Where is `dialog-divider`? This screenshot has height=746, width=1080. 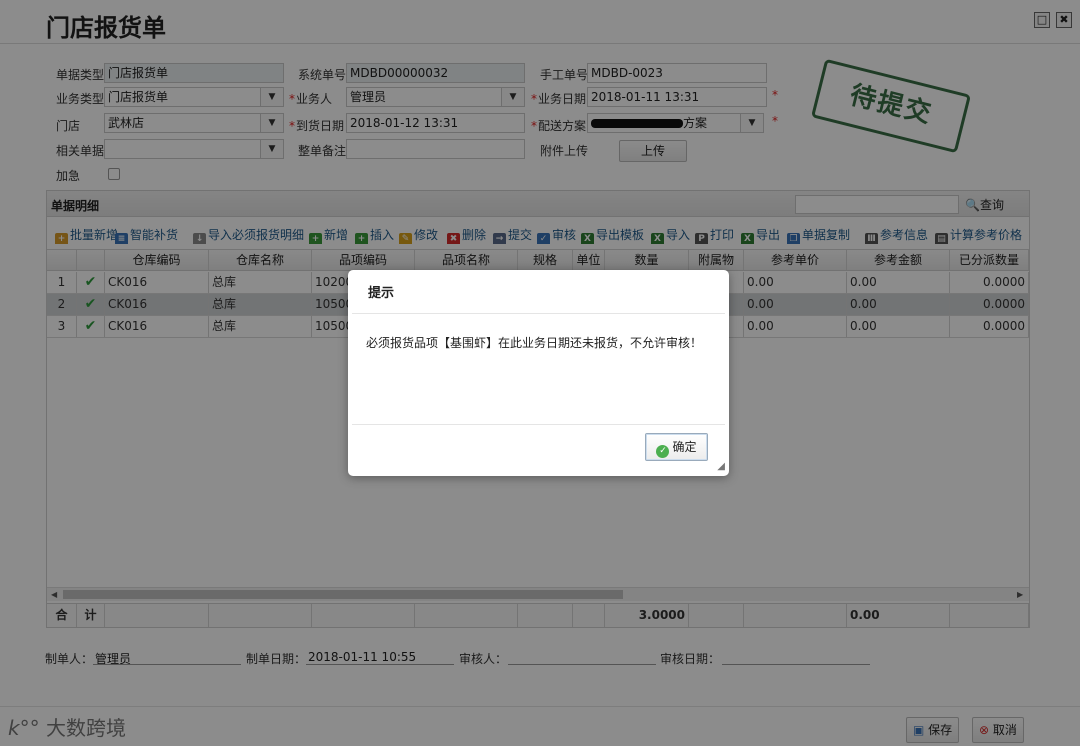
dialog-divider is located at coordinates (538, 424).